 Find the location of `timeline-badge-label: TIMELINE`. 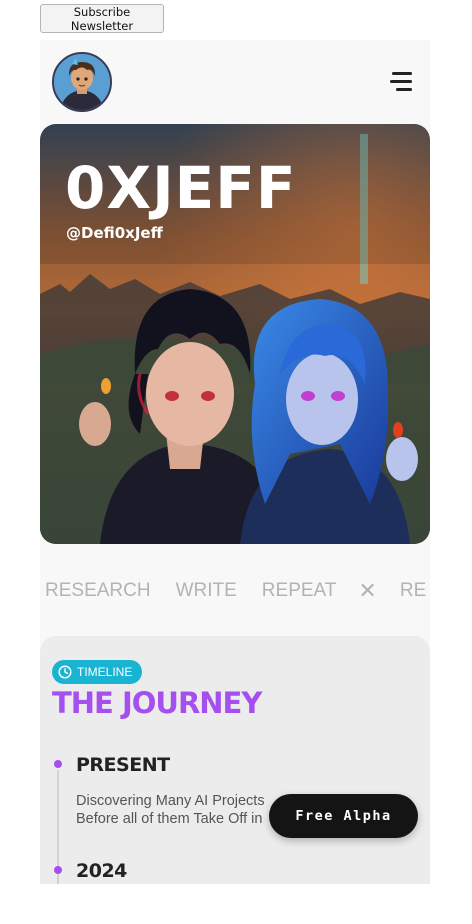

timeline-badge-label: TIMELINE is located at coordinates (105, 672).